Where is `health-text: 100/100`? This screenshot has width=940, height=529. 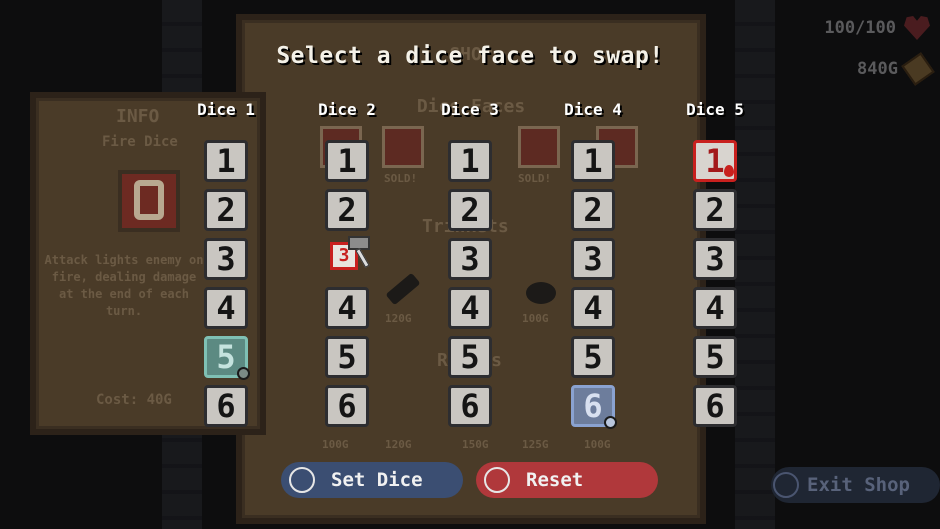
health-text: 100/100 is located at coordinates (860, 28).